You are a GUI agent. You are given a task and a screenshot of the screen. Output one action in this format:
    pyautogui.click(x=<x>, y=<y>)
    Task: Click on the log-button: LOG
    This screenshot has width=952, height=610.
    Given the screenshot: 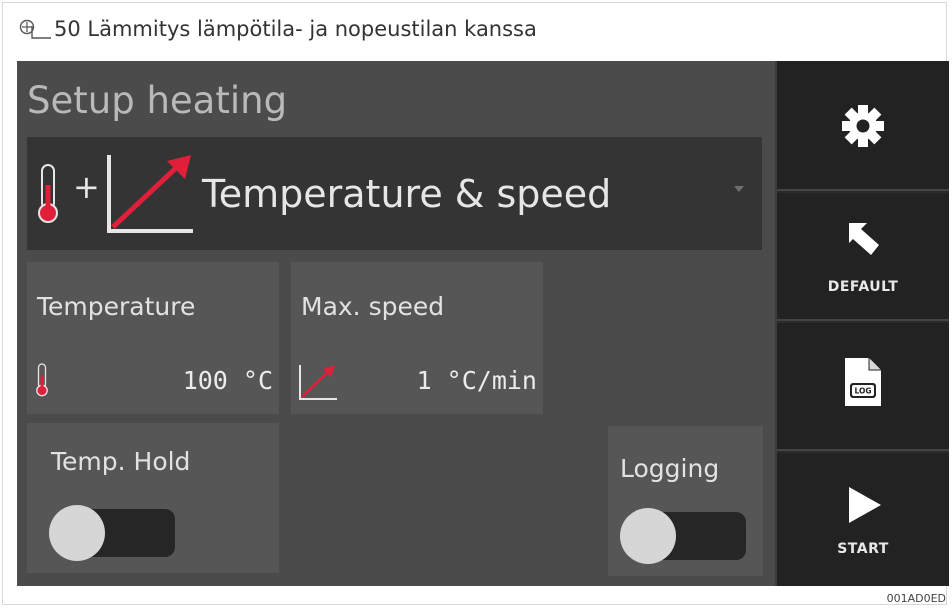 What is the action you would take?
    pyautogui.click(x=863, y=387)
    